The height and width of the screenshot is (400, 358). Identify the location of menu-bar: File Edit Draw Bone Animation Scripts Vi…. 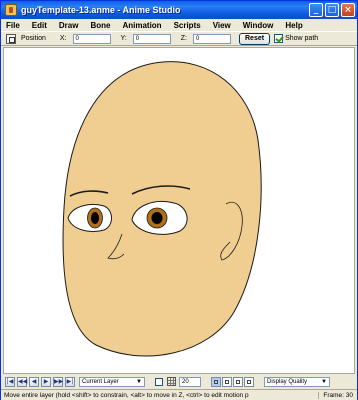
(179, 25).